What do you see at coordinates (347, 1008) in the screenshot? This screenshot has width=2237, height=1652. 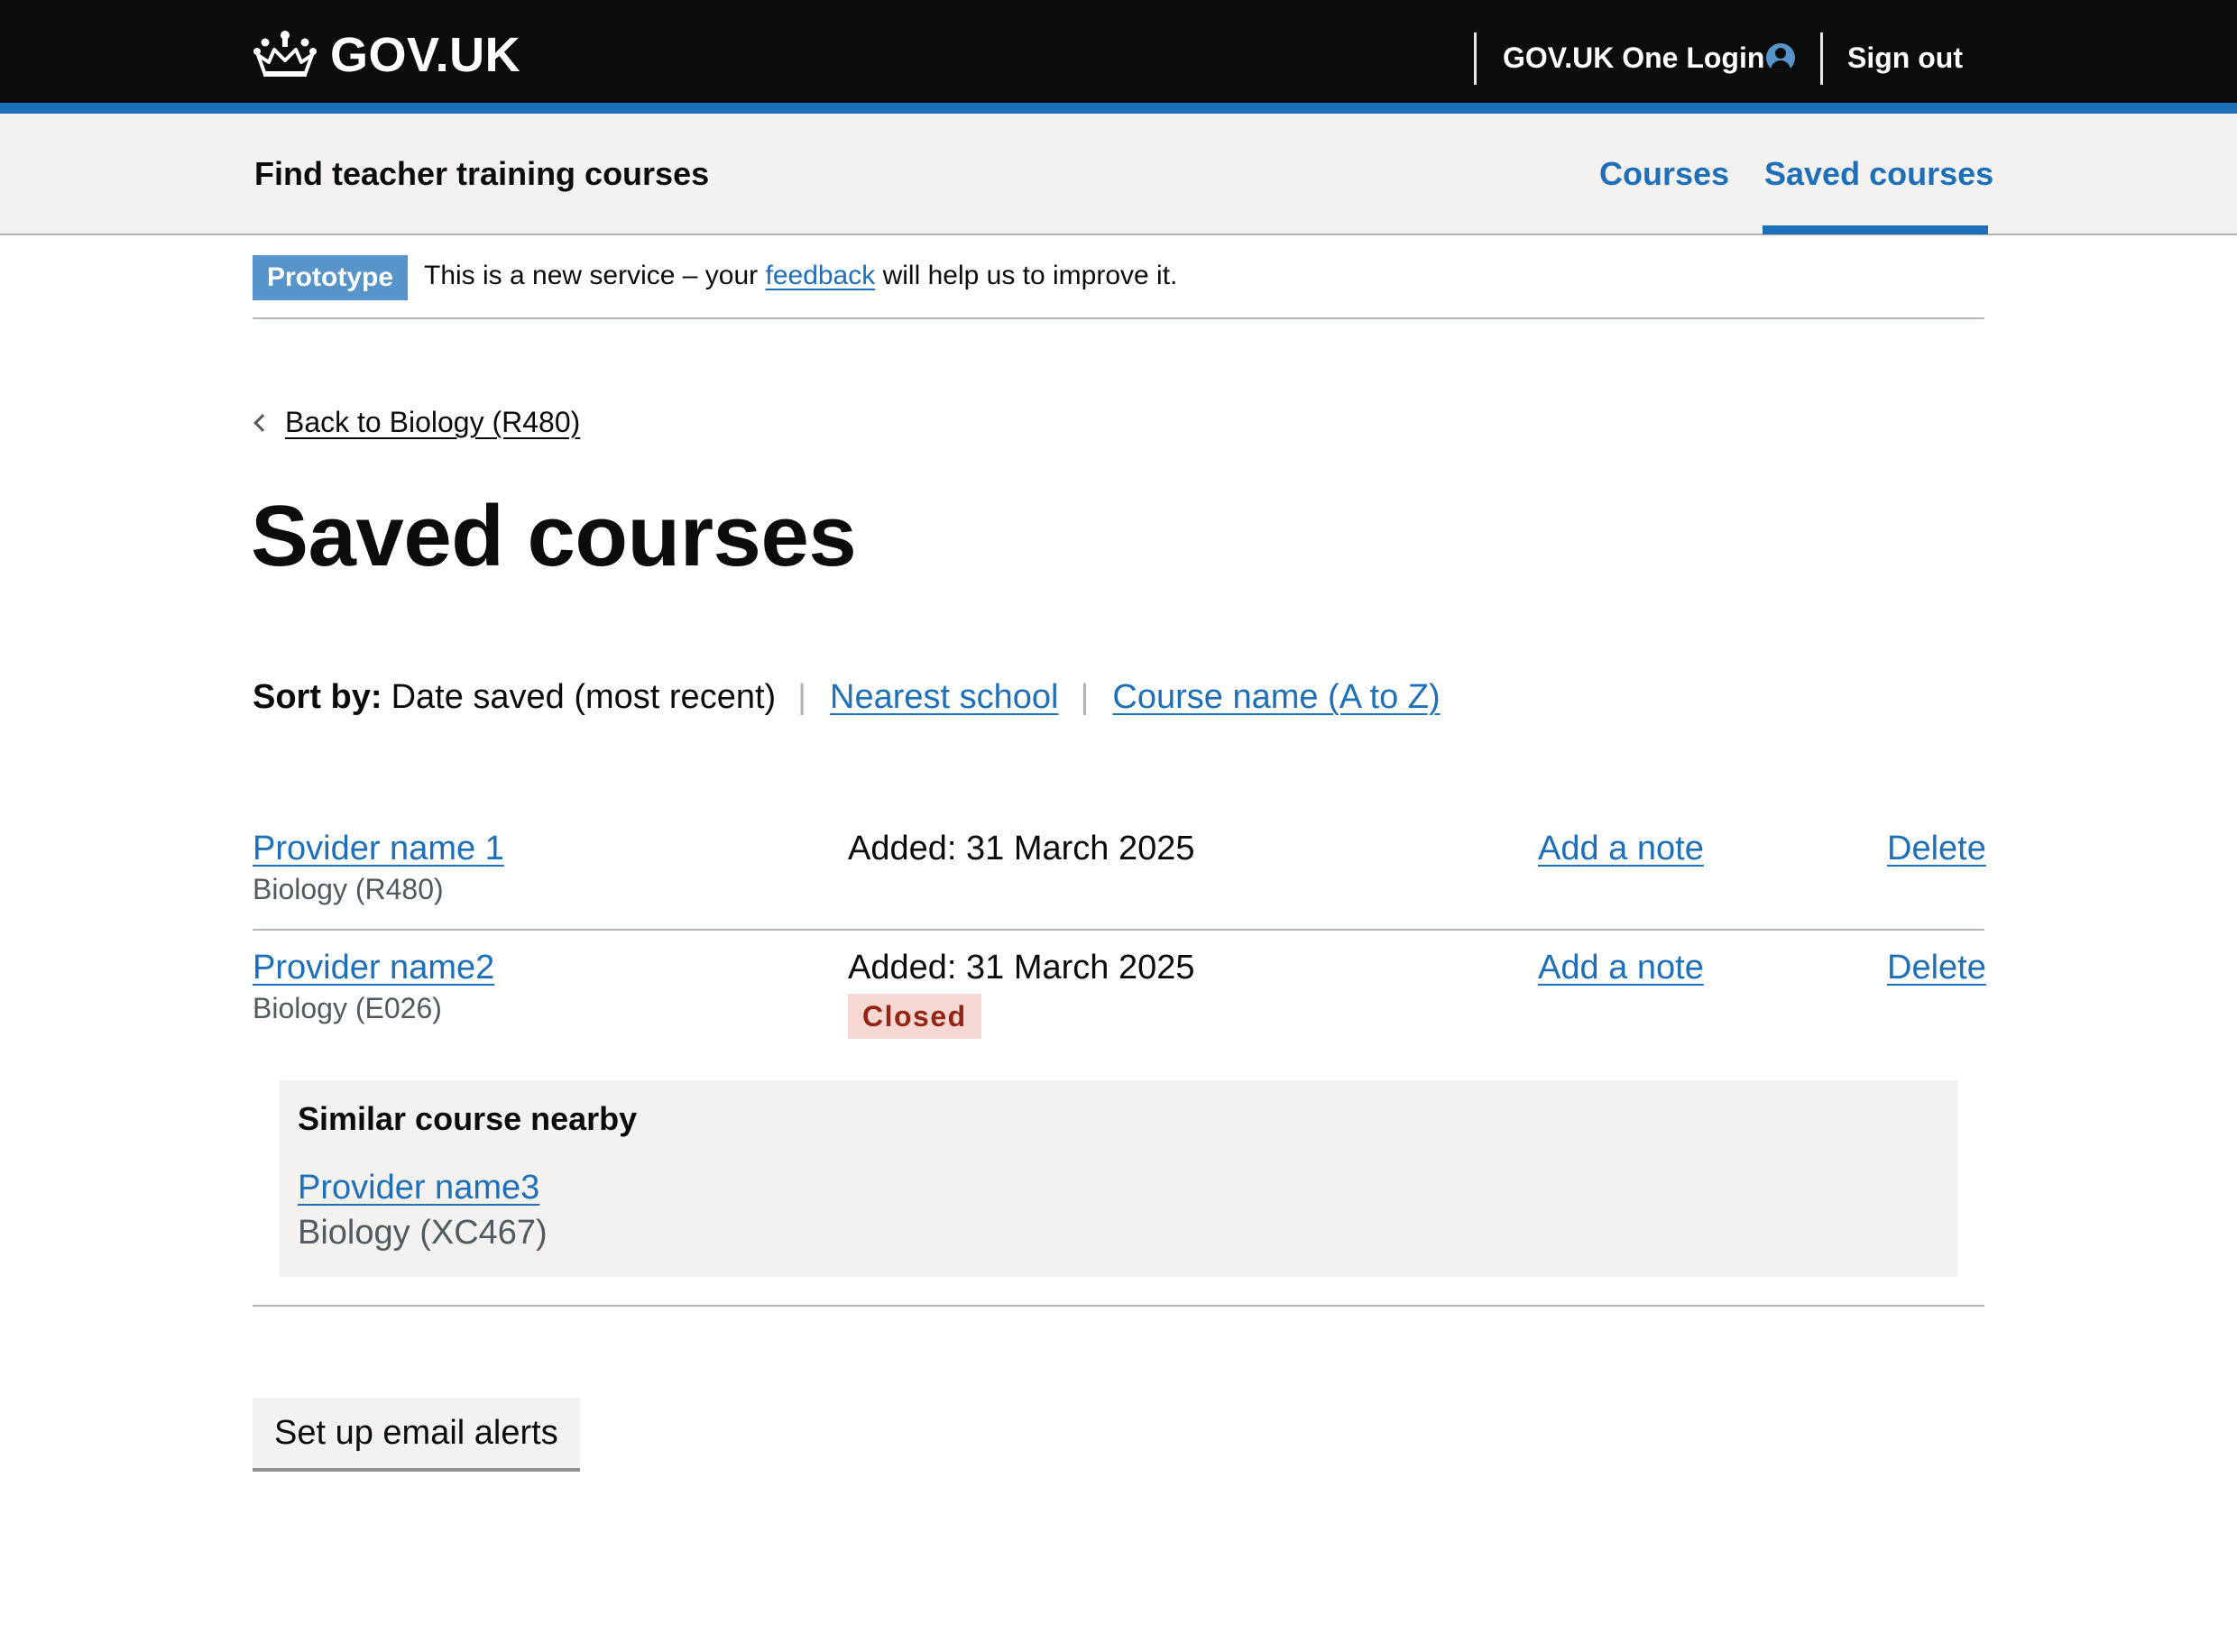 I see `course-name: Biology (E026)` at bounding box center [347, 1008].